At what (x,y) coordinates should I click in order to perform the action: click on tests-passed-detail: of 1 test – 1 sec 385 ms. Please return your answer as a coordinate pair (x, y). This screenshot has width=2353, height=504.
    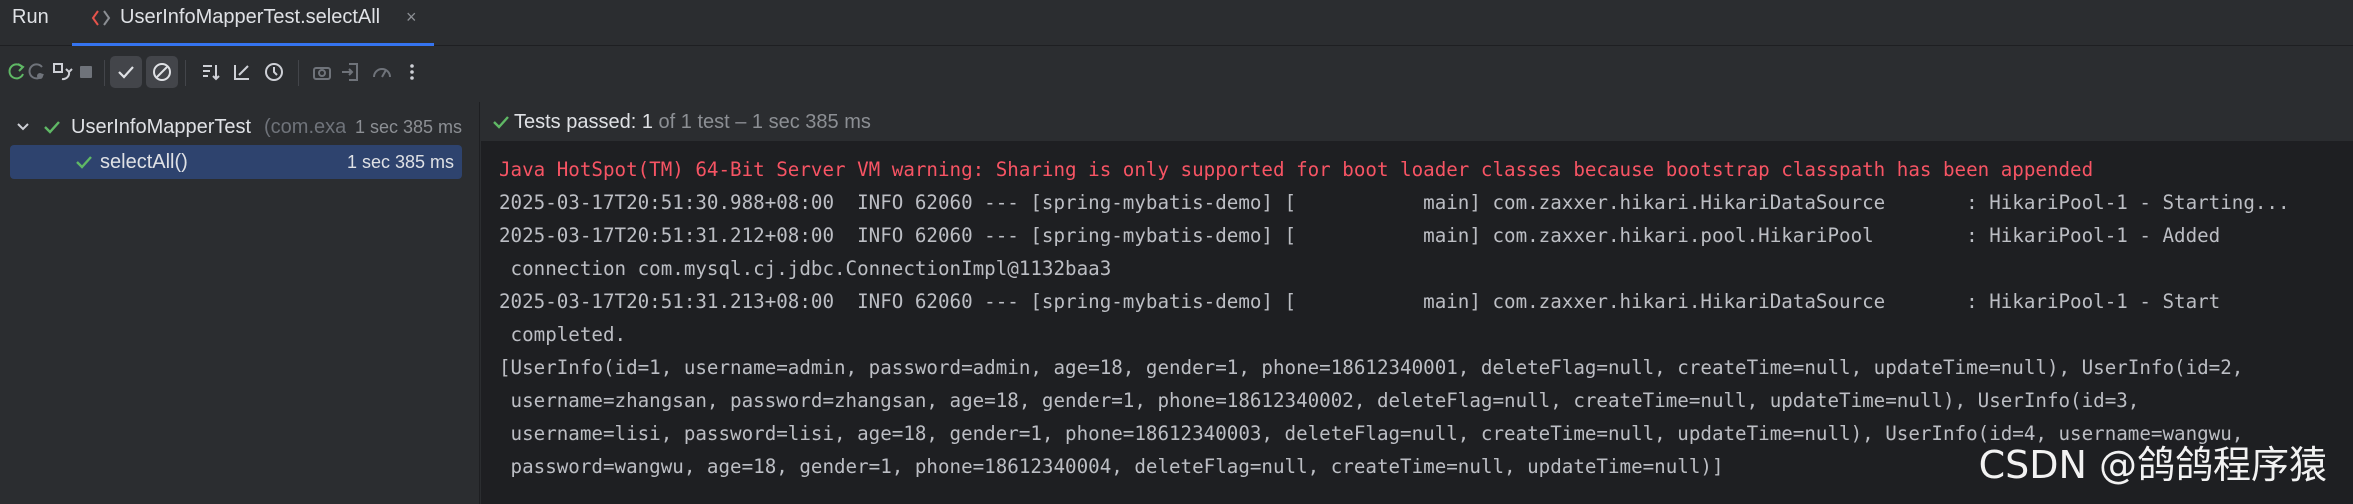
    Looking at the image, I should click on (761, 122).